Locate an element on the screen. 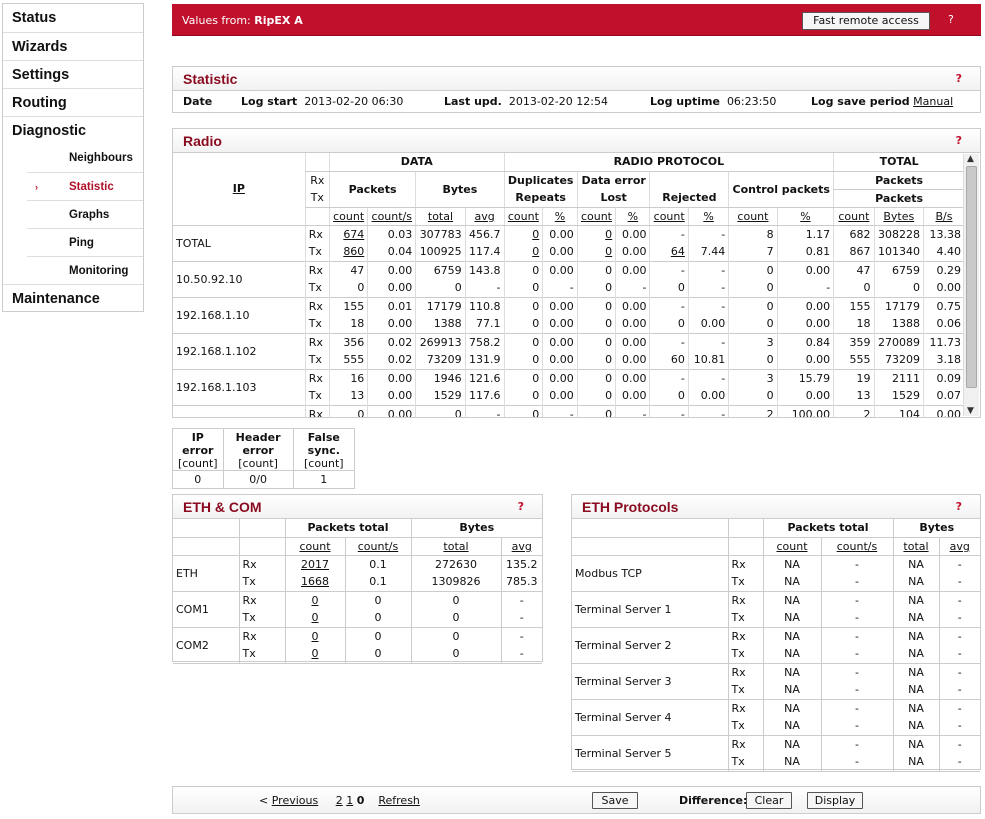  radio-col-12: count is located at coordinates (854, 216).